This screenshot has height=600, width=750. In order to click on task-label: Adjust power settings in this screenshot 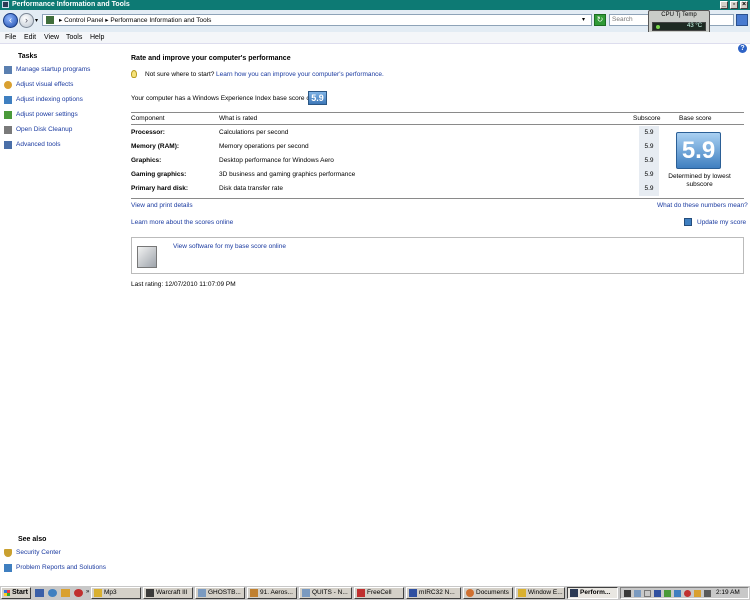, I will do `click(47, 114)`.